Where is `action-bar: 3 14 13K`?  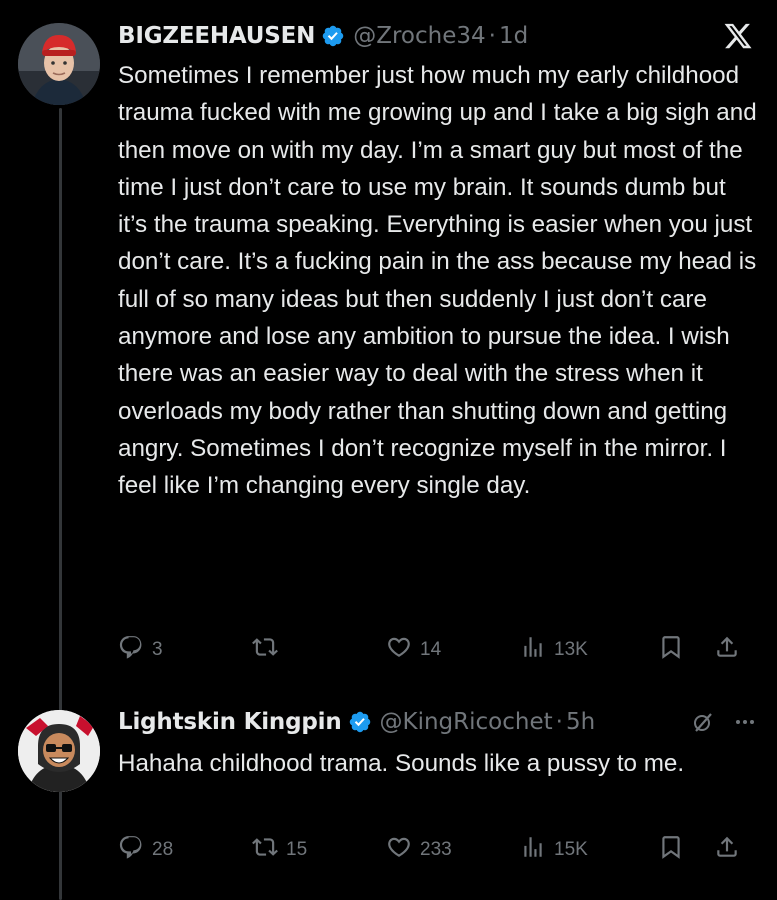 action-bar: 3 14 13K is located at coordinates (440, 649).